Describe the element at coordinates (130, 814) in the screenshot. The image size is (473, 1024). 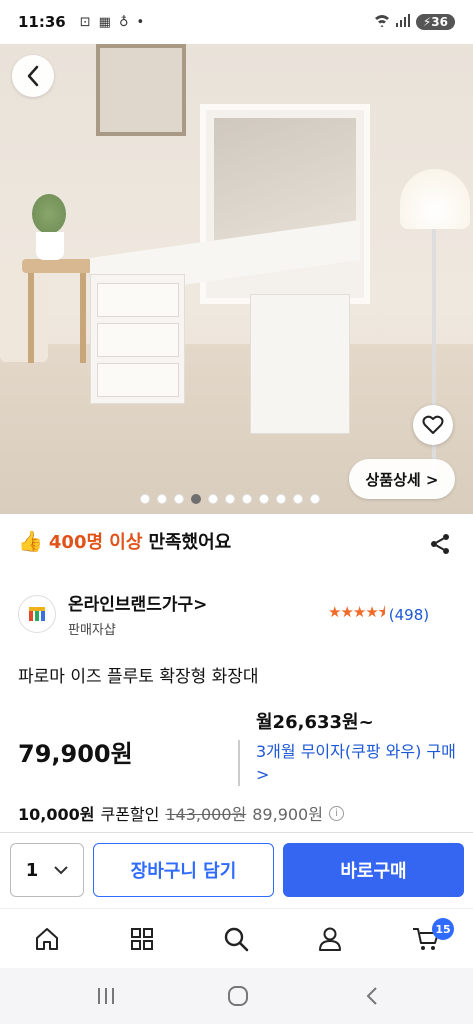
I see `coupon-label: 쿠폰할인` at that location.